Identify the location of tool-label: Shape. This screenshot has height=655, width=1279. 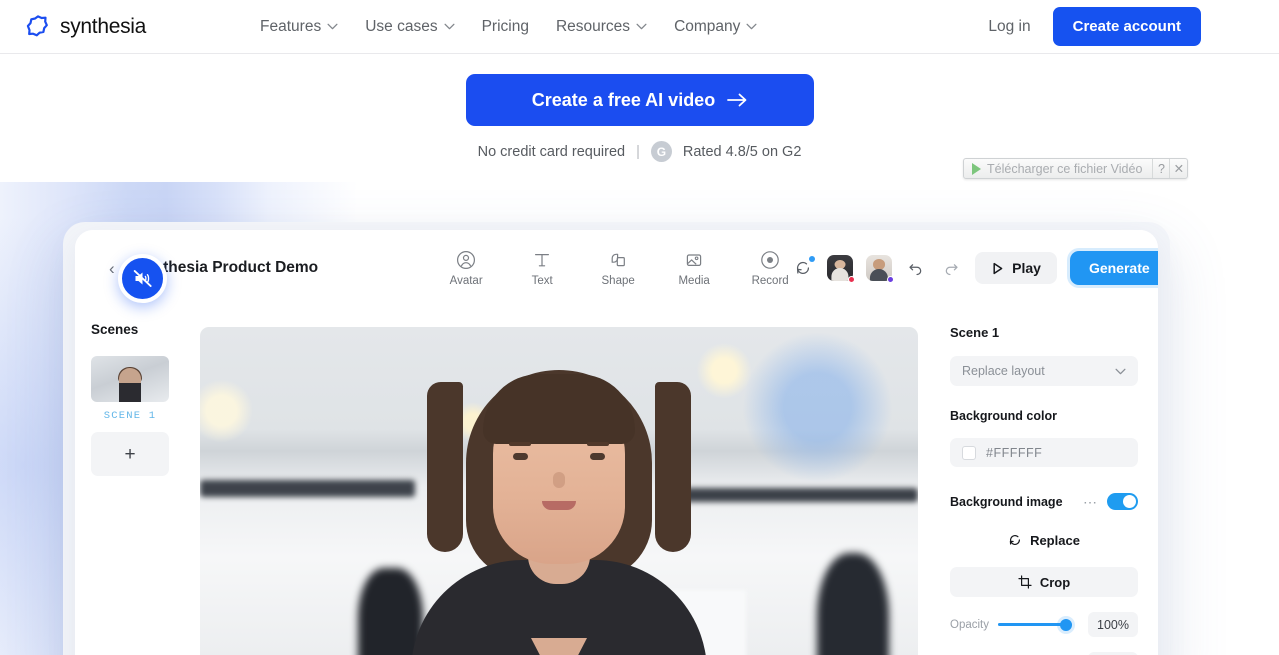
(618, 280).